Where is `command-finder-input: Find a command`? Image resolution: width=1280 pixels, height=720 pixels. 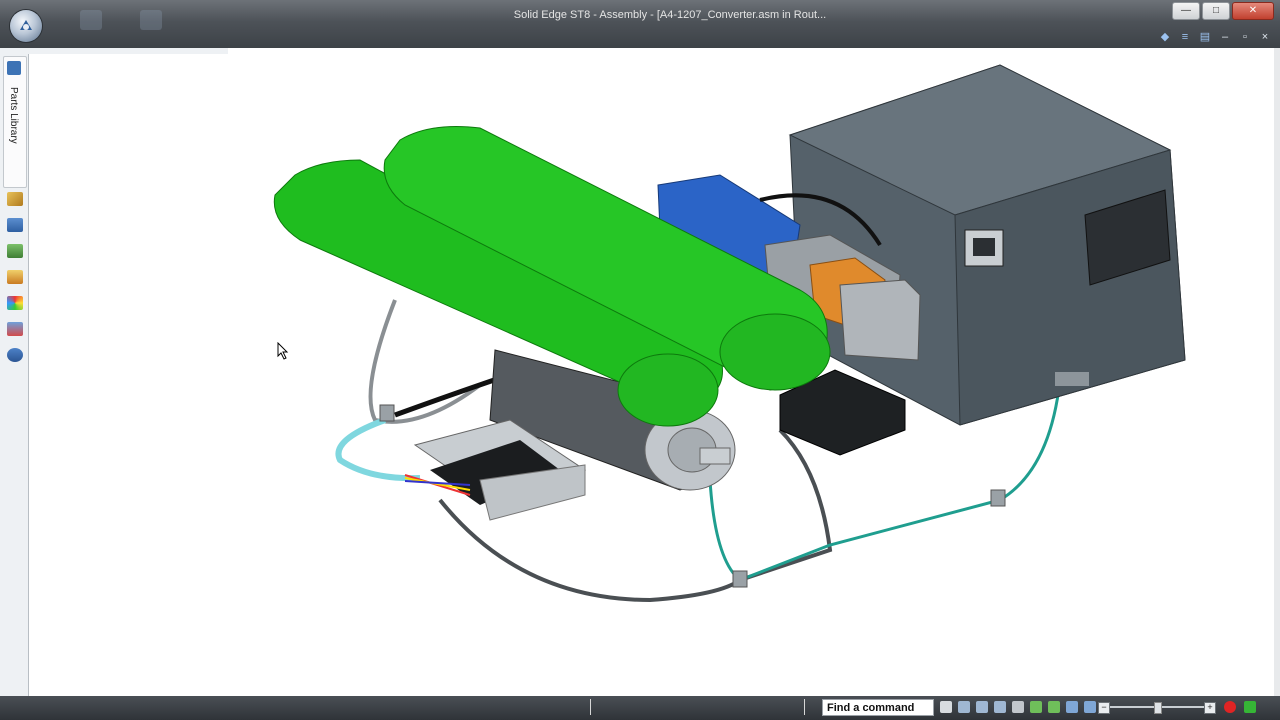
command-finder-input: Find a command is located at coordinates (878, 707).